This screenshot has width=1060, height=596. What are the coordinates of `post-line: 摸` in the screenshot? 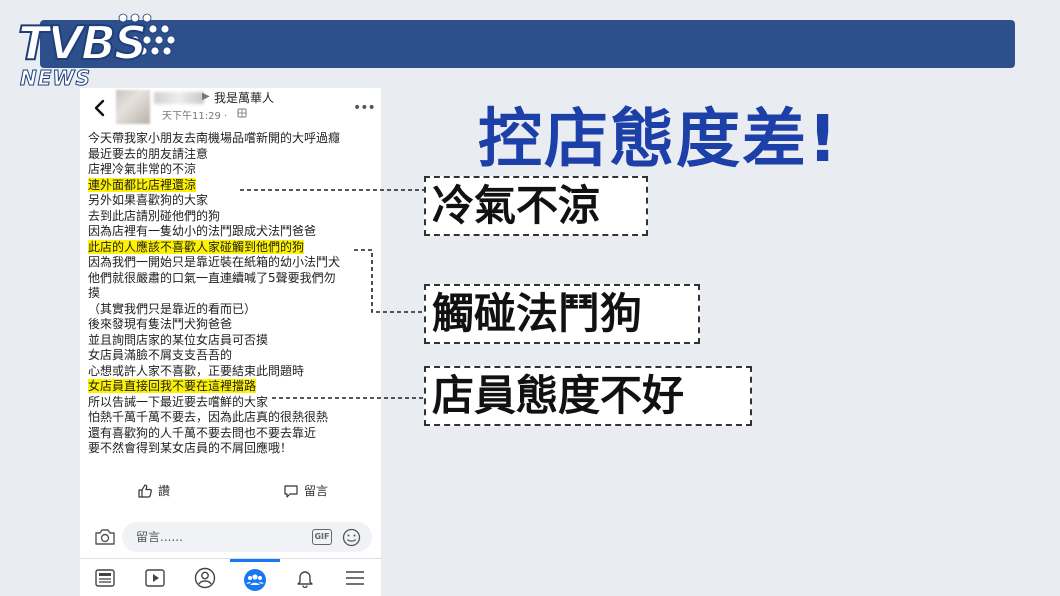 It's located at (233, 294).